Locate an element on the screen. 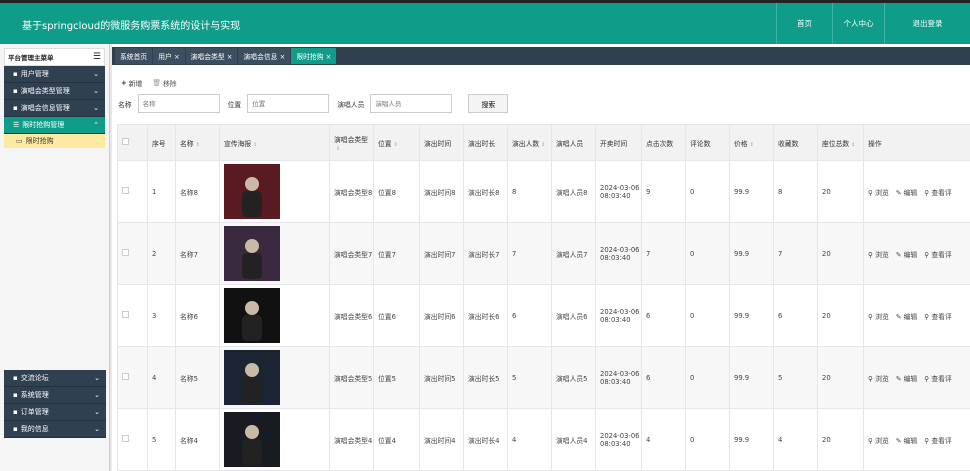 The image size is (970, 471). table-cell: 7 is located at coordinates (529, 253).